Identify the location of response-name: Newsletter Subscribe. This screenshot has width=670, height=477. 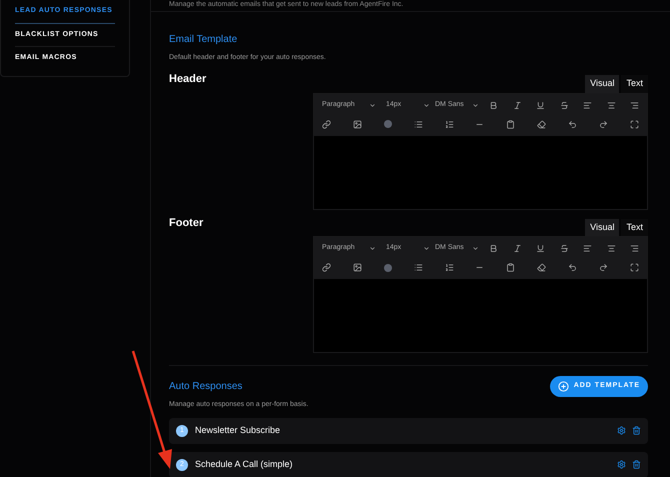
(238, 430).